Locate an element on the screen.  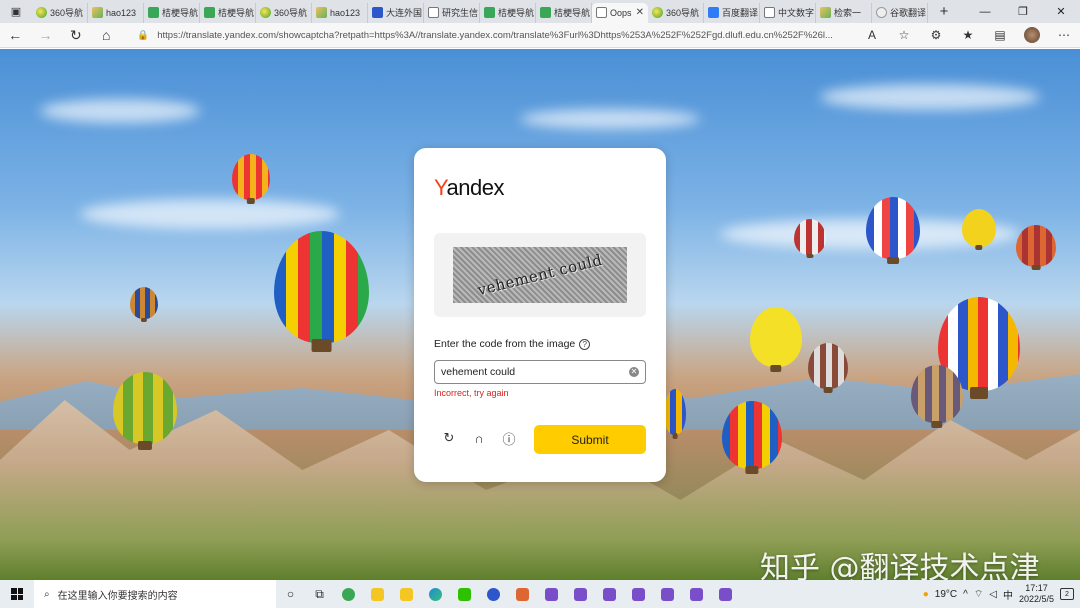
taskbar-search: ⌕ 在这里输入你要搜索的内容 is located at coordinates (155, 594).